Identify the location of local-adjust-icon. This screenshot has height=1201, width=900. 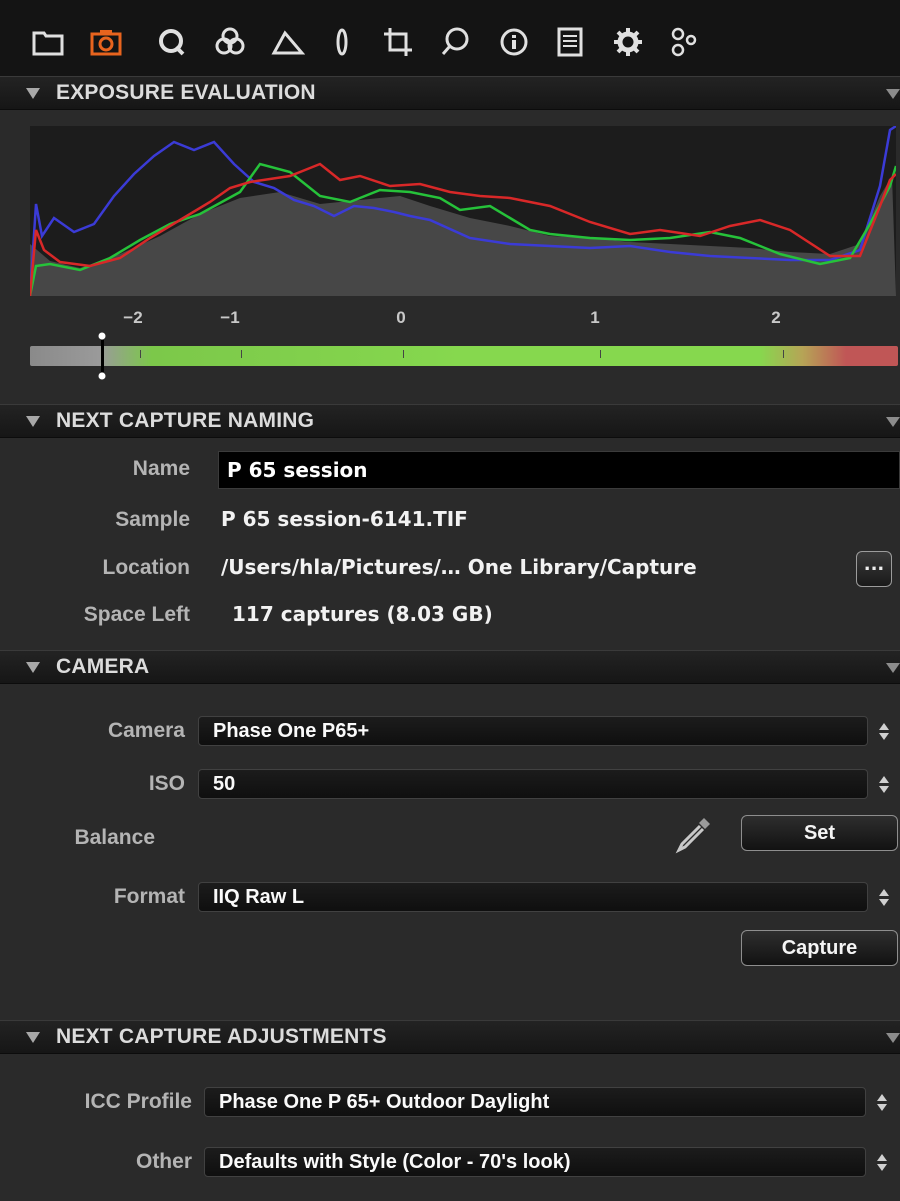
(455, 41).